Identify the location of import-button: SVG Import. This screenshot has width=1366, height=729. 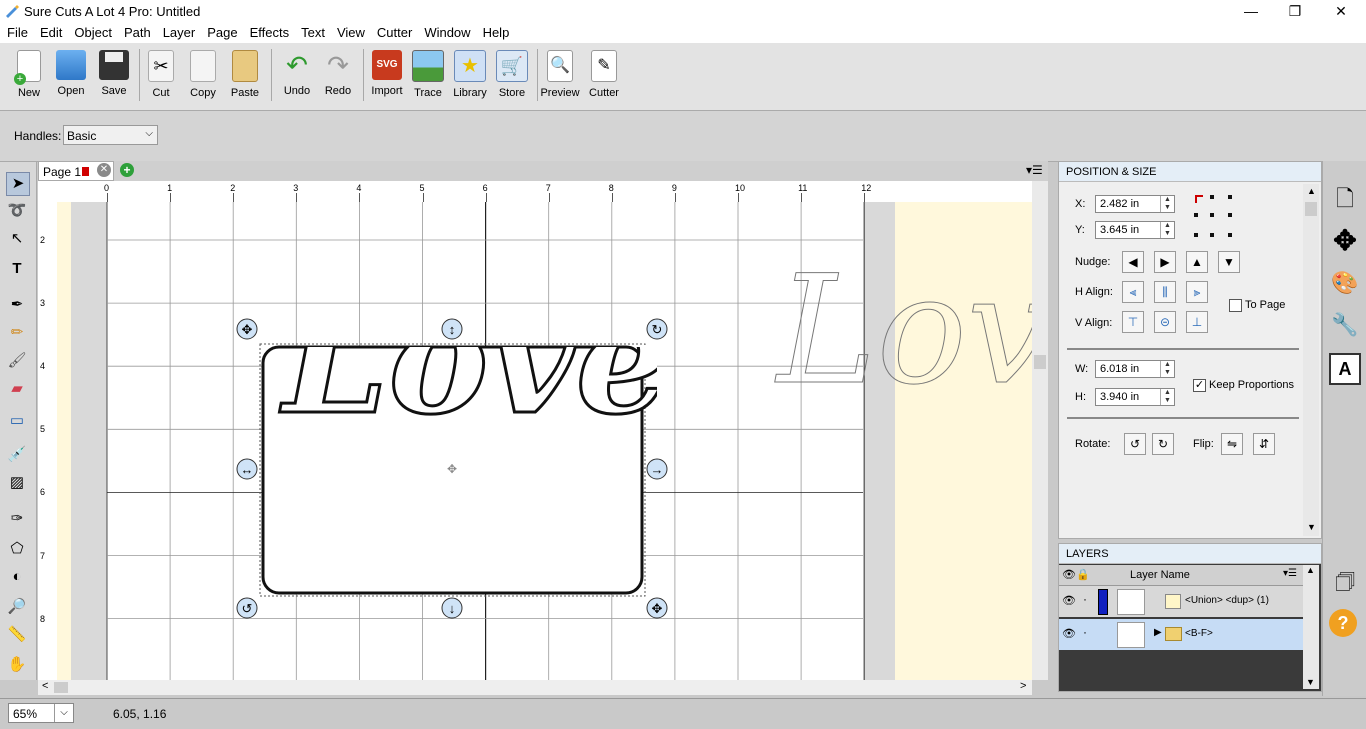
(387, 72).